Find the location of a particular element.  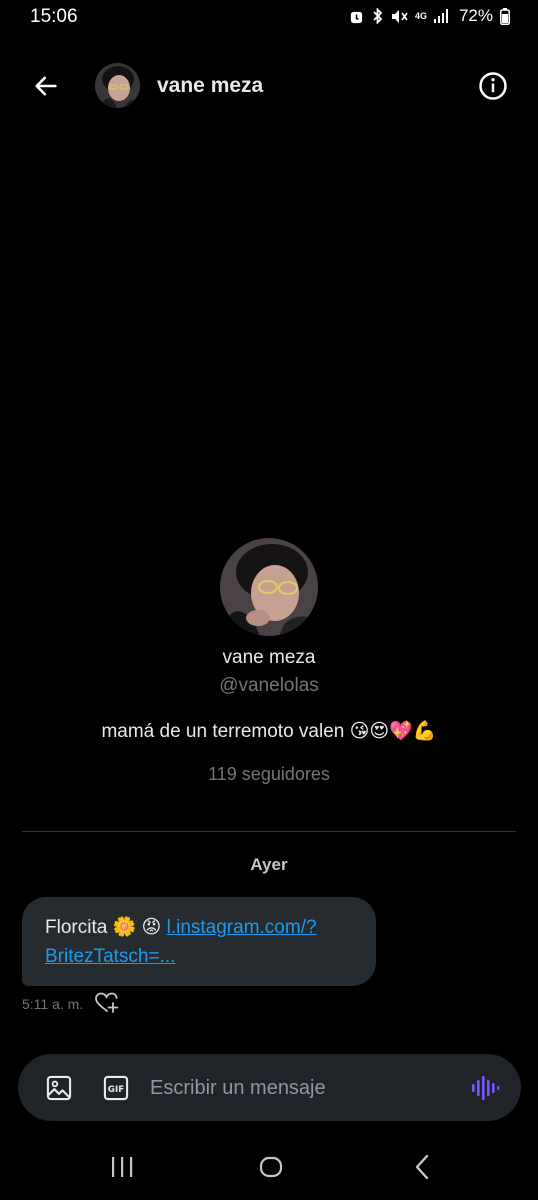

profile-name: vane meza is located at coordinates (269, 657).